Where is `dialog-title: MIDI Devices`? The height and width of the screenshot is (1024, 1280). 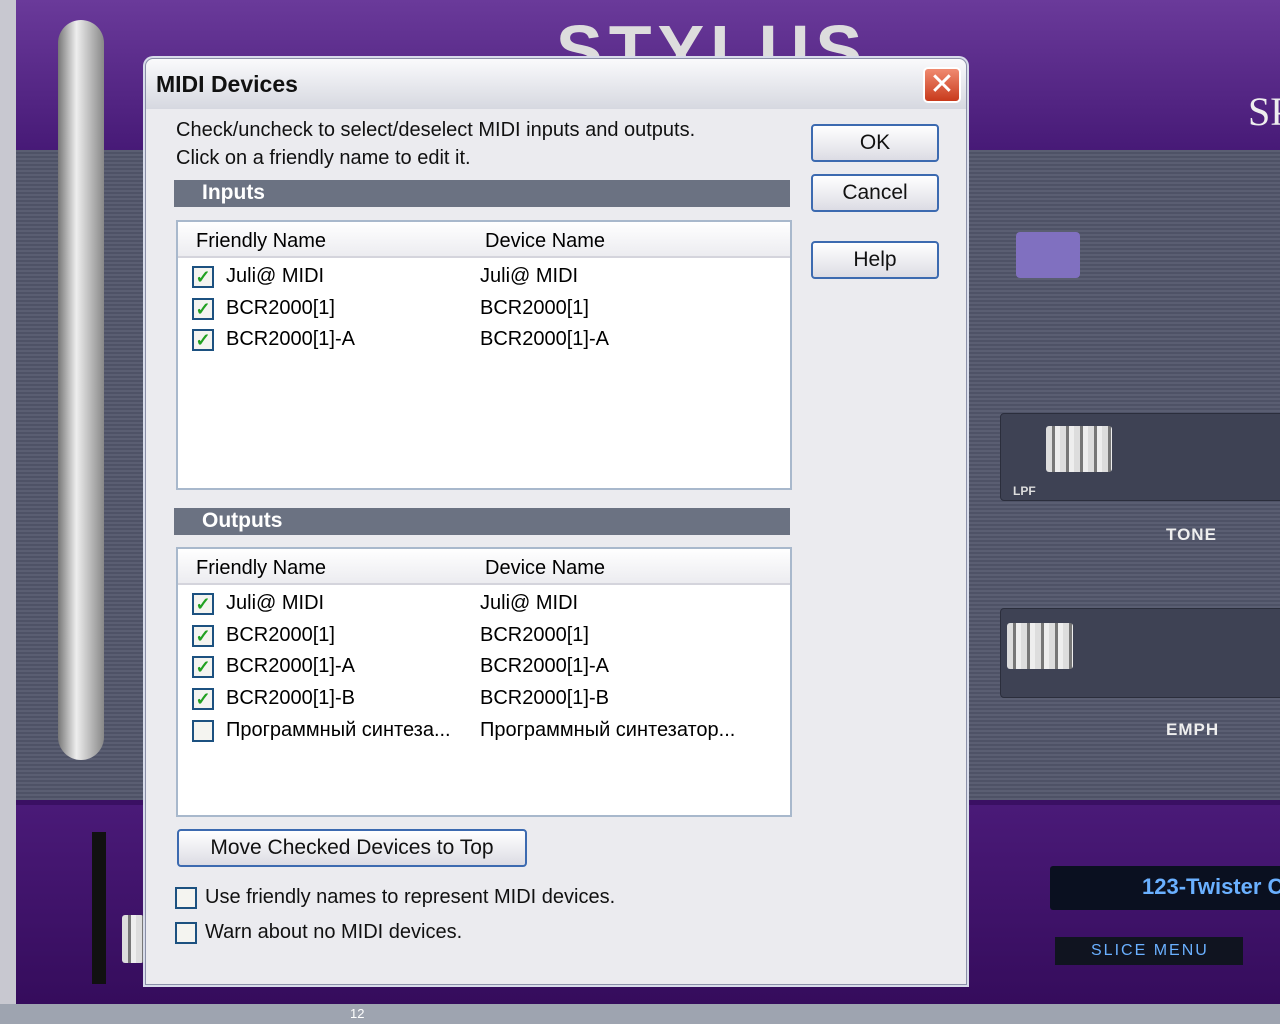 dialog-title: MIDI Devices is located at coordinates (556, 84).